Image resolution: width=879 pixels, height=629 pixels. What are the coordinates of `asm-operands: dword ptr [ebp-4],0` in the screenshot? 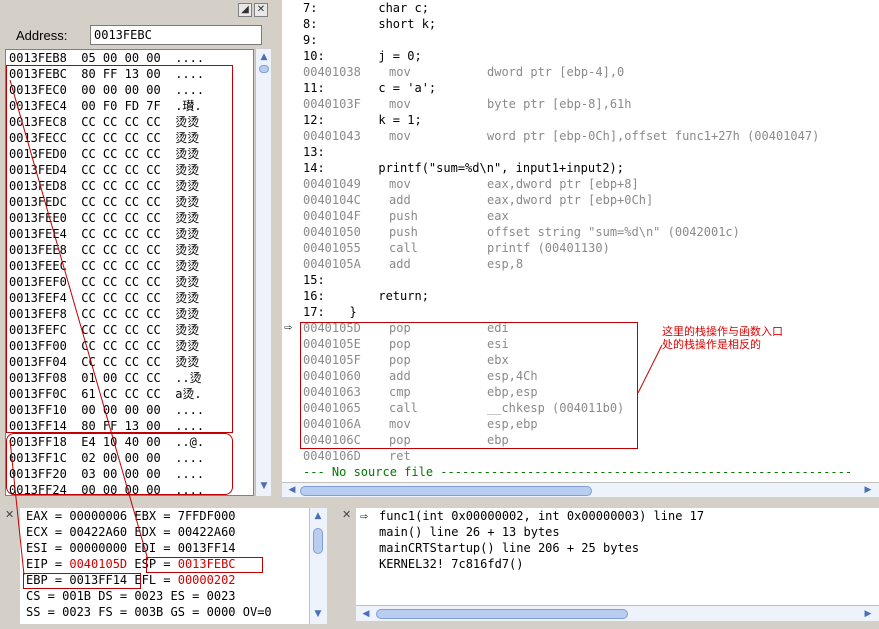 It's located at (556, 72).